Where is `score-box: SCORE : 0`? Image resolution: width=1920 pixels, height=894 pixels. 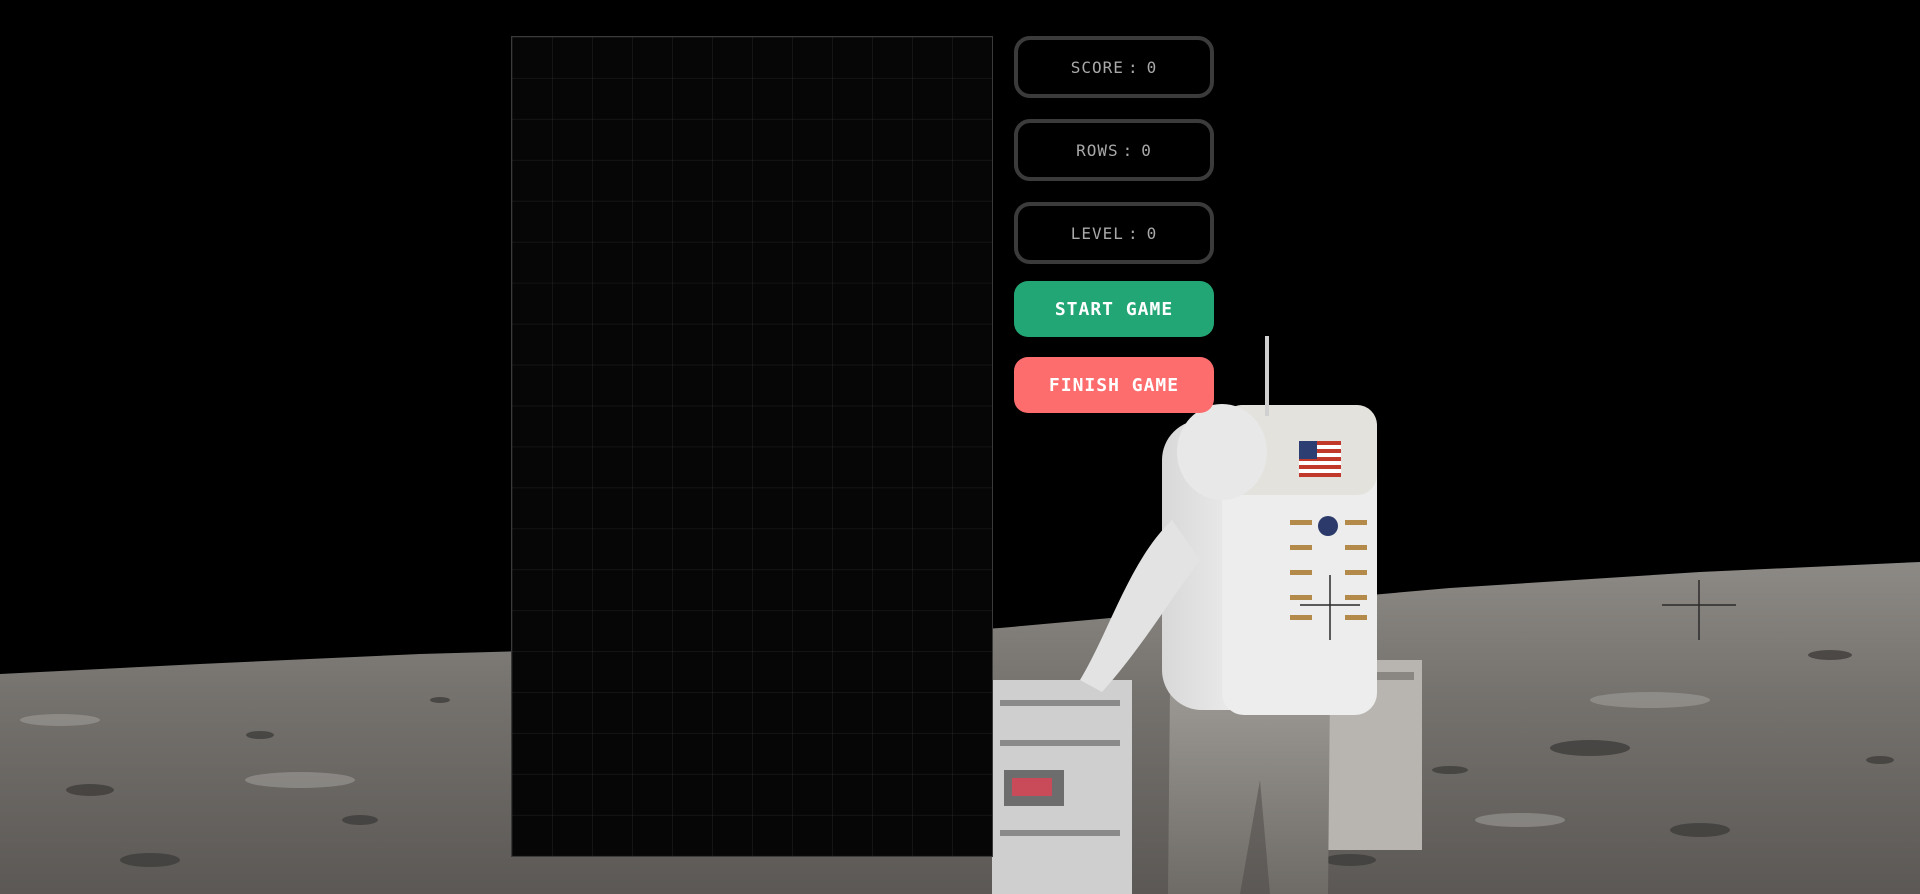 score-box: SCORE : 0 is located at coordinates (1114, 67).